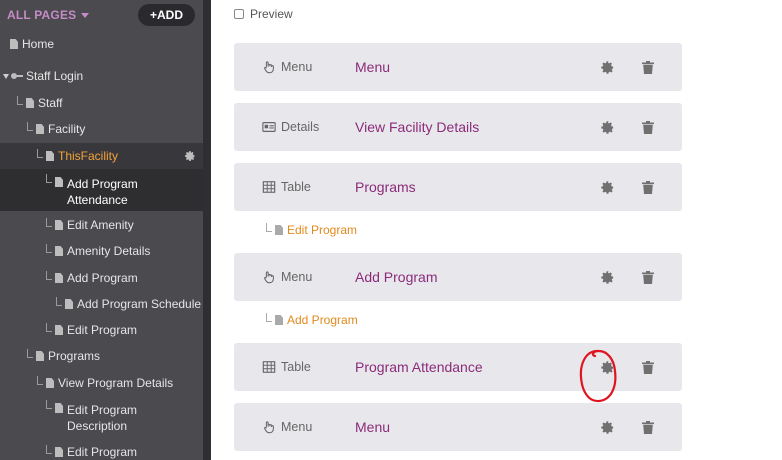  I want to click on view-card-menu: Menu Menu, so click(458, 67).